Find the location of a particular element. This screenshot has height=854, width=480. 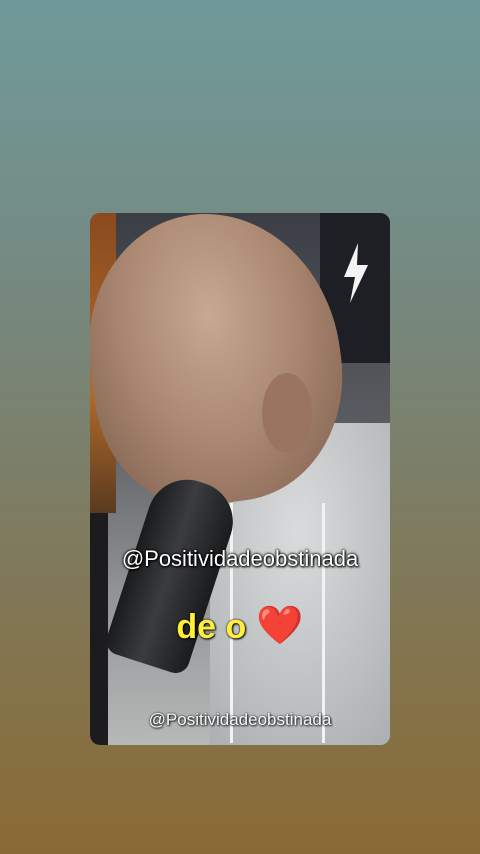

watermark-handle-main: @Positividadeobstinada is located at coordinates (240, 558).